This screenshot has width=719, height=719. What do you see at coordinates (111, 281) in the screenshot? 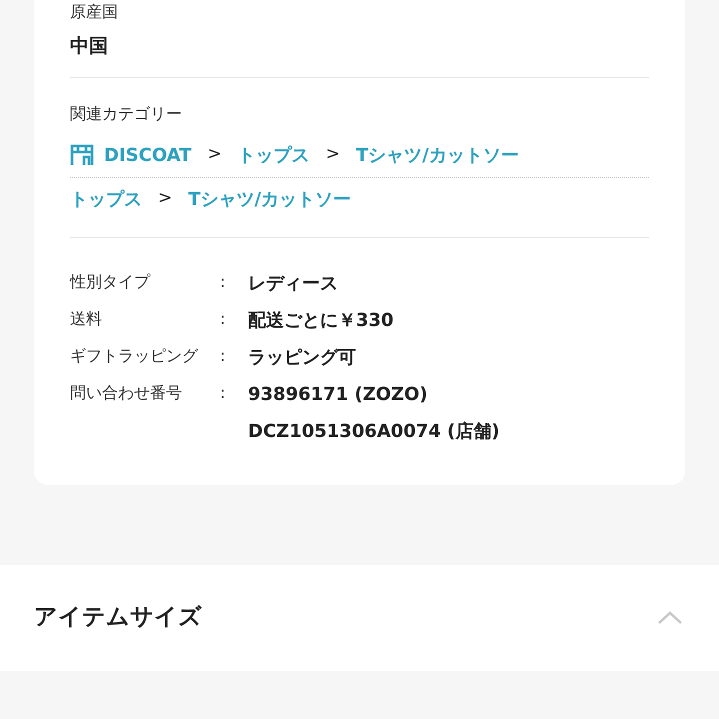
I see `detail-label: 性別タイプ` at bounding box center [111, 281].